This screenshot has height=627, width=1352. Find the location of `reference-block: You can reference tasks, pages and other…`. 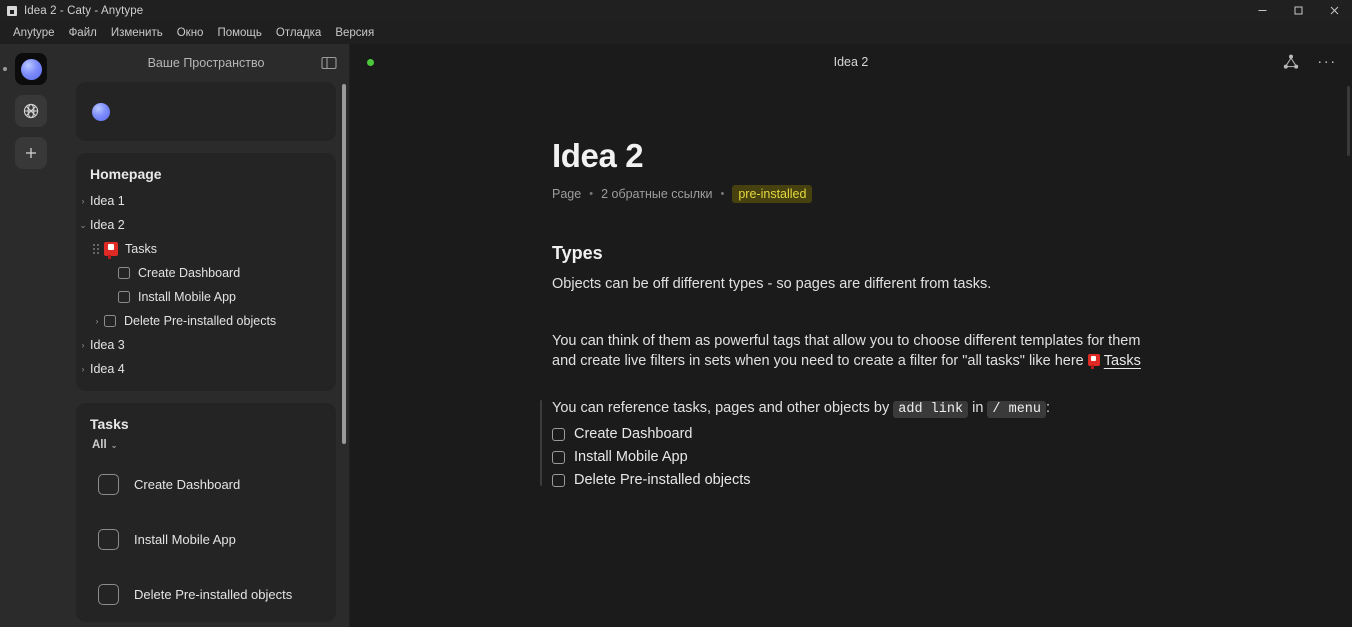

reference-block: You can reference tasks, pages and other… is located at coordinates (866, 443).